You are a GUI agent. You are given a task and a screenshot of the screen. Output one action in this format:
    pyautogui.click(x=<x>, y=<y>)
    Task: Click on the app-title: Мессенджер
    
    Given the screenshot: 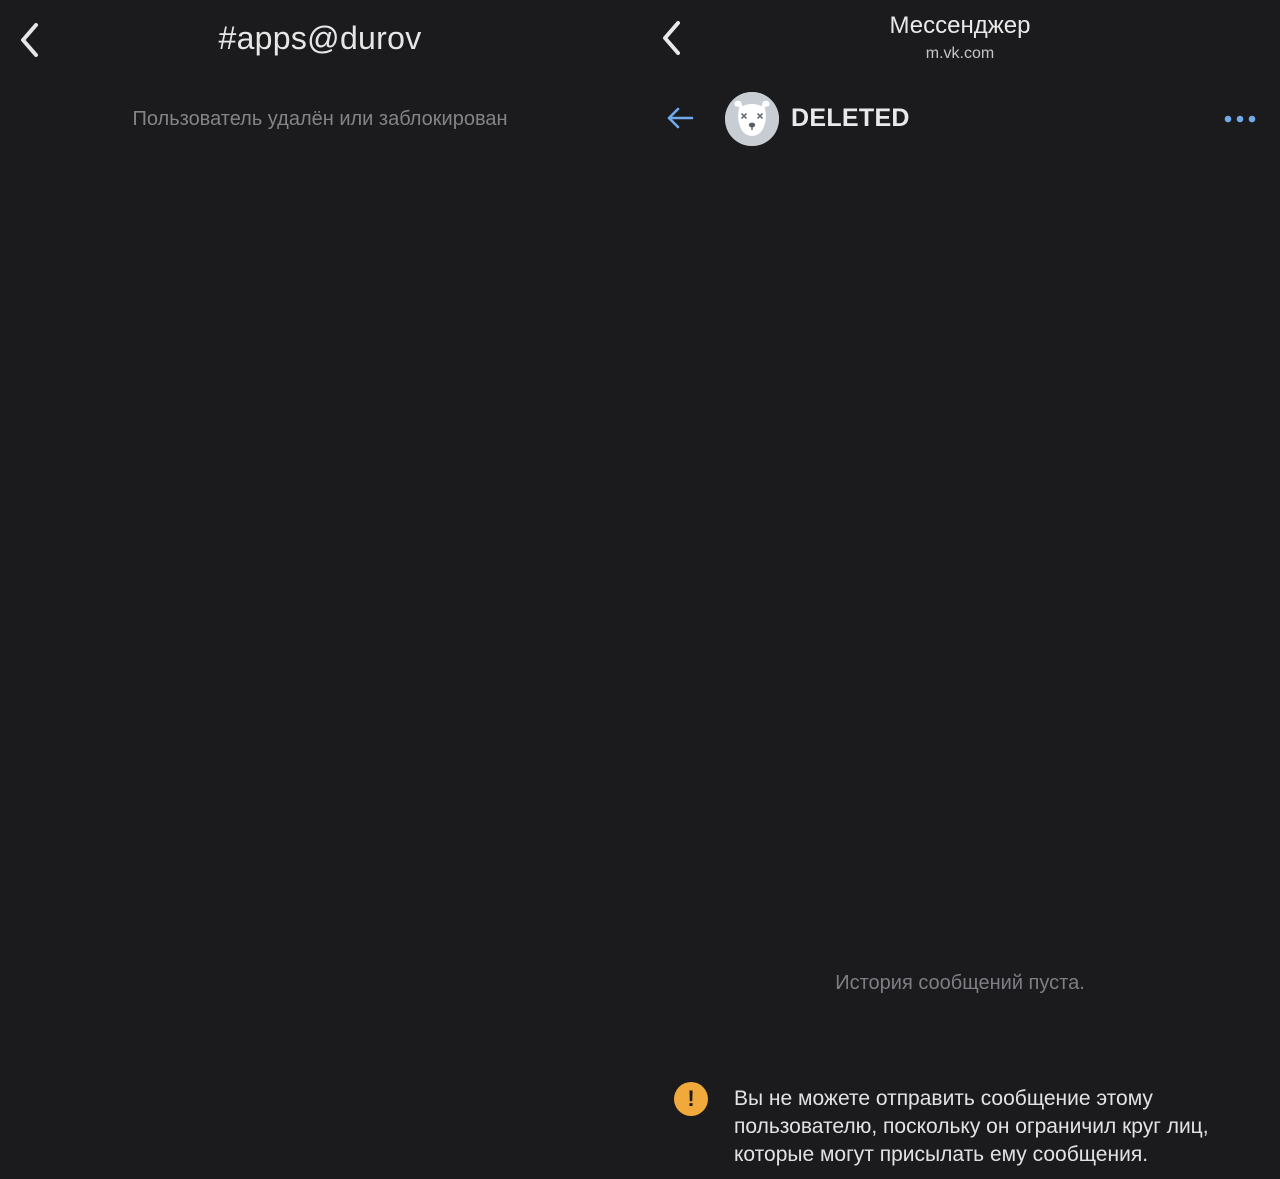 What is the action you would take?
    pyautogui.click(x=960, y=25)
    